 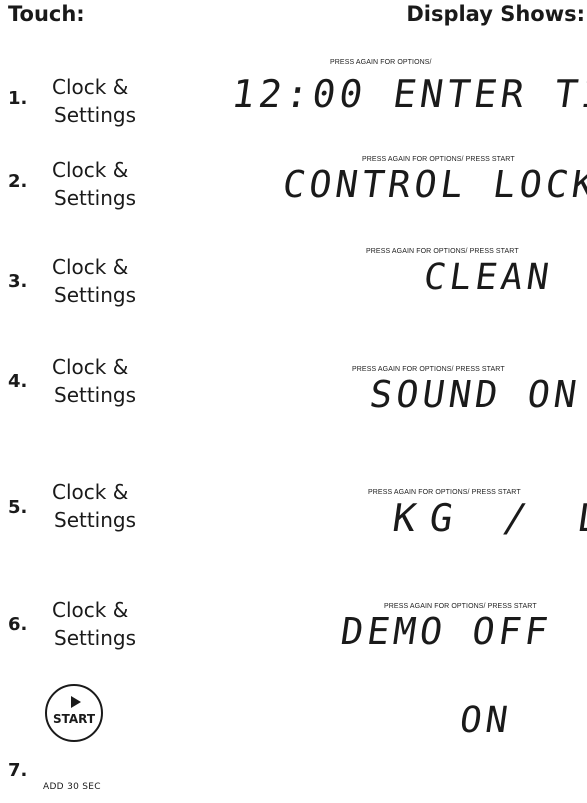 I want to click on step-4-clock-settings-button: Clock & Settings, so click(x=94, y=381).